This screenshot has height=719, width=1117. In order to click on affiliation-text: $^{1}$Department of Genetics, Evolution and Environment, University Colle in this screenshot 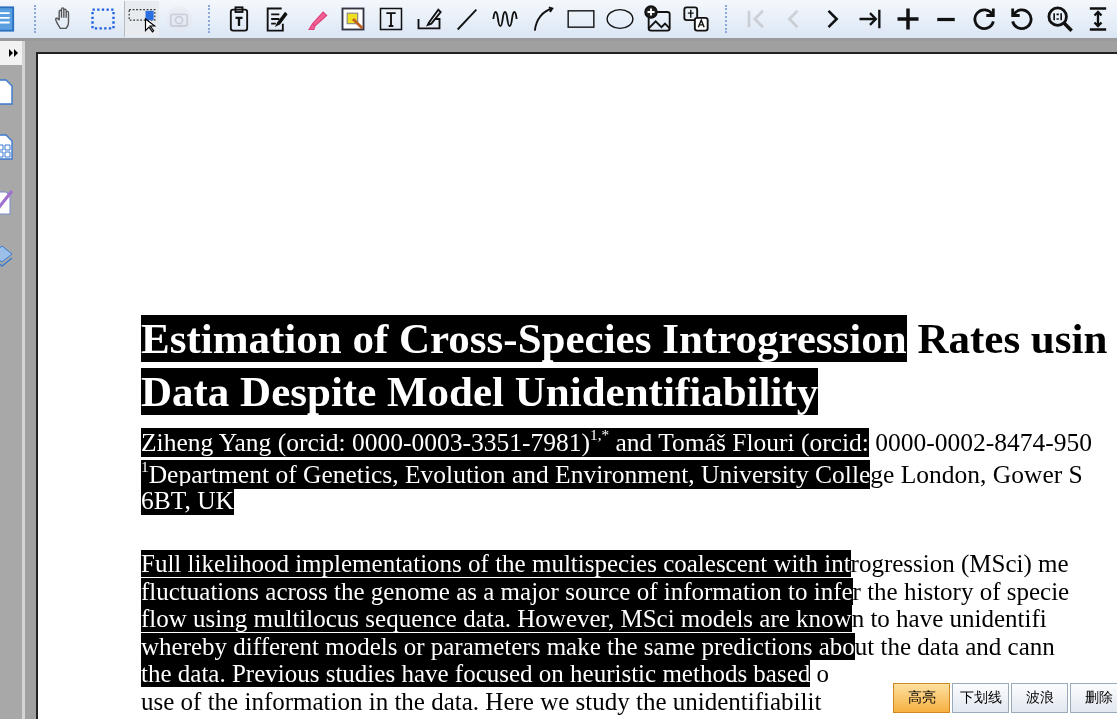, I will do `click(506, 474)`.